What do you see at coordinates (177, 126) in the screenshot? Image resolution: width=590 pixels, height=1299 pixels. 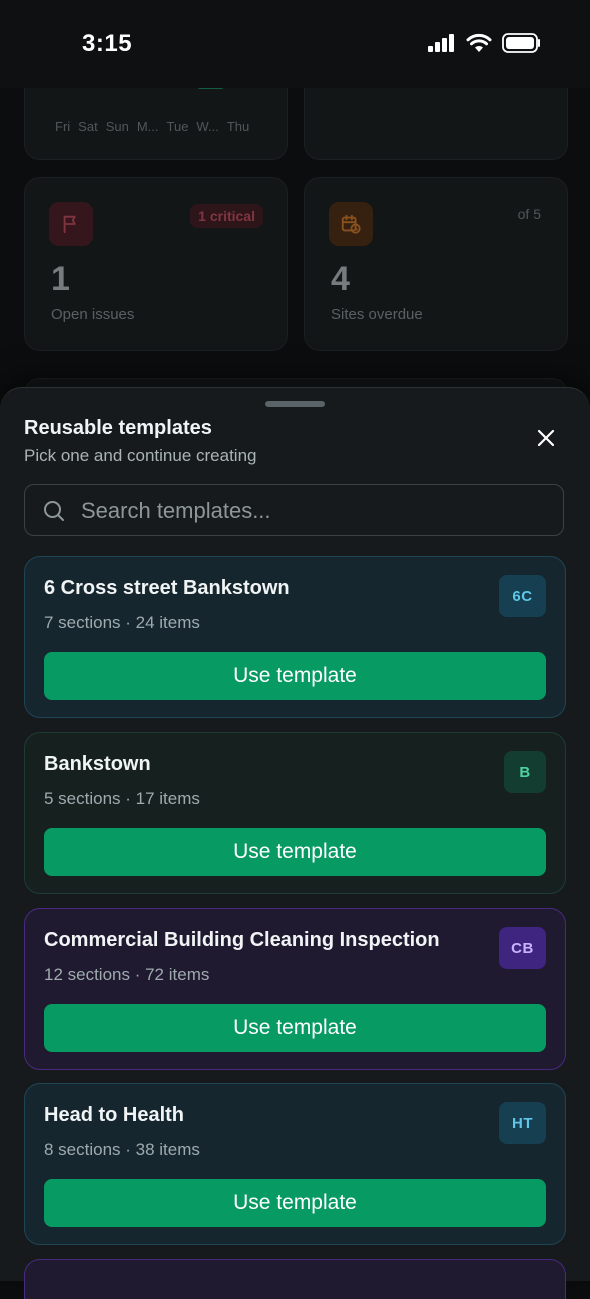 I see `chart-day-label: Tue` at bounding box center [177, 126].